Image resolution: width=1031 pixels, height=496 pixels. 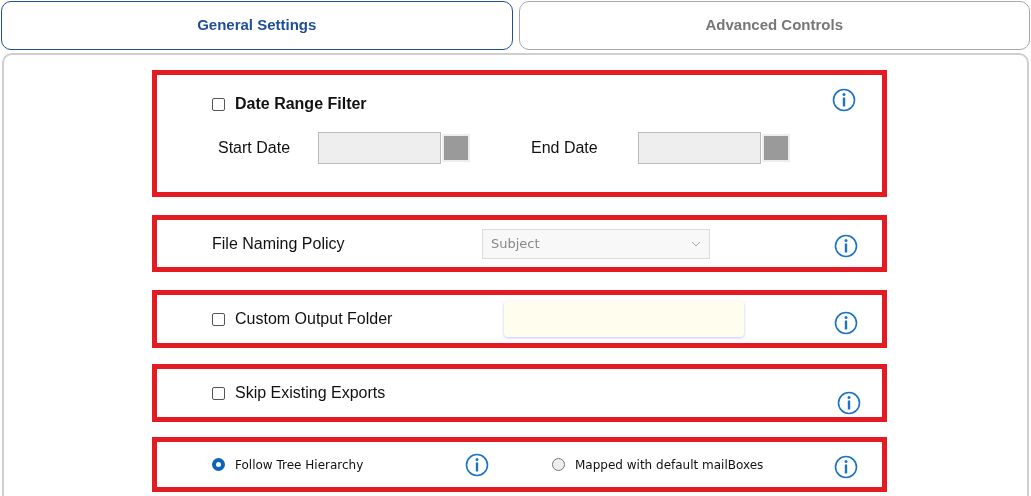 What do you see at coordinates (257, 25) in the screenshot?
I see `tab: General Settings` at bounding box center [257, 25].